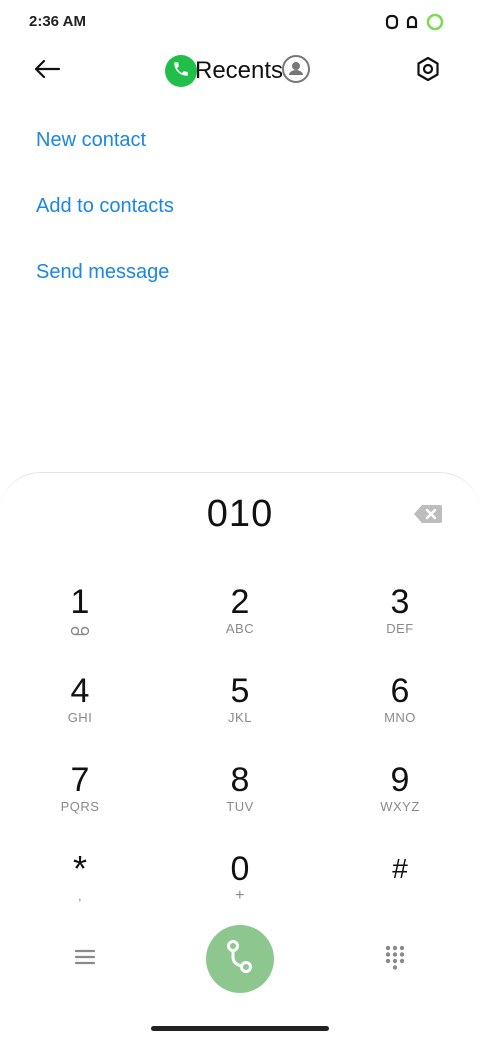 The image size is (480, 1041). I want to click on key-digit: *, so click(79, 868).